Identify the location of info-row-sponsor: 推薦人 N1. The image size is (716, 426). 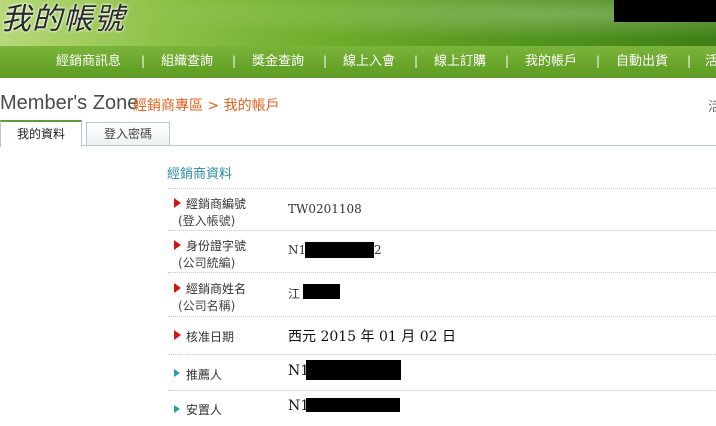
(442, 372).